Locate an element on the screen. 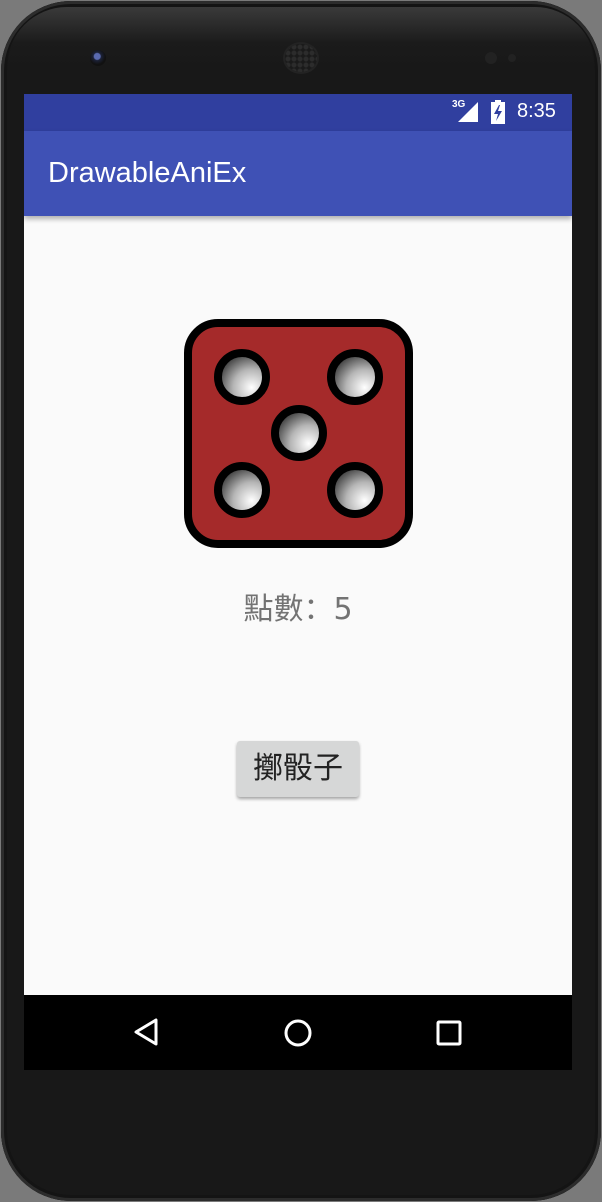  roll-dice-button: 擲骰子 is located at coordinates (298, 769).